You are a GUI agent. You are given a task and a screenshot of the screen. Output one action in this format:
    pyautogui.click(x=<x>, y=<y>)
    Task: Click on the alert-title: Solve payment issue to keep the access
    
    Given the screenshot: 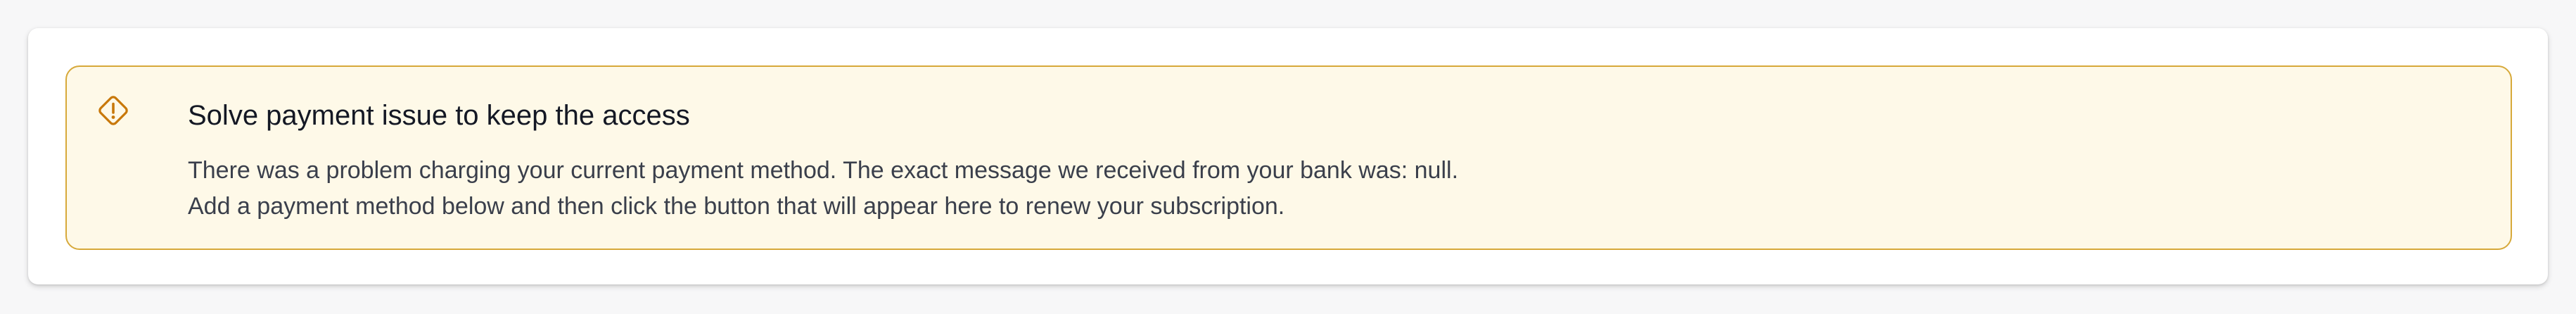 What is the action you would take?
    pyautogui.click(x=439, y=115)
    